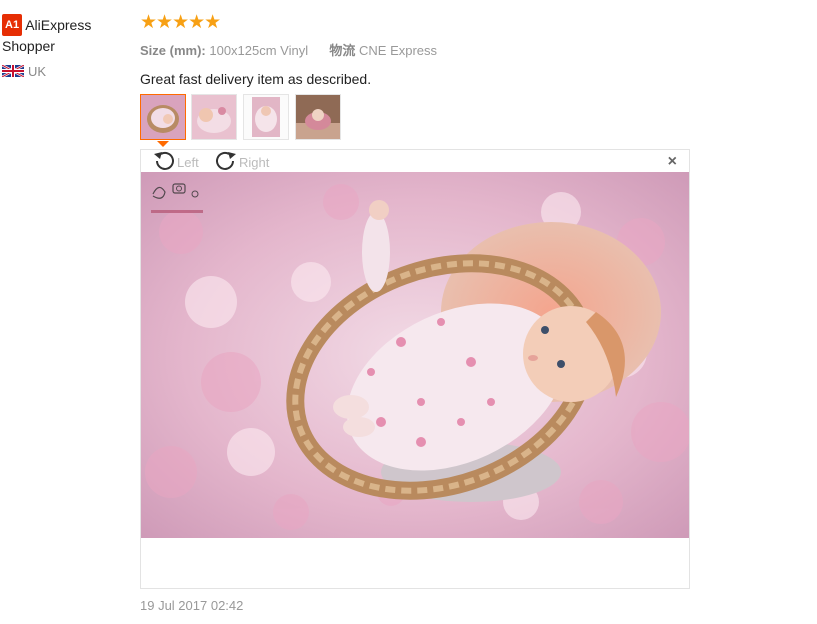 Image resolution: width=817 pixels, height=624 pixels. Describe the element at coordinates (173, 50) in the screenshot. I see `attr-label: Size (mm):` at that location.